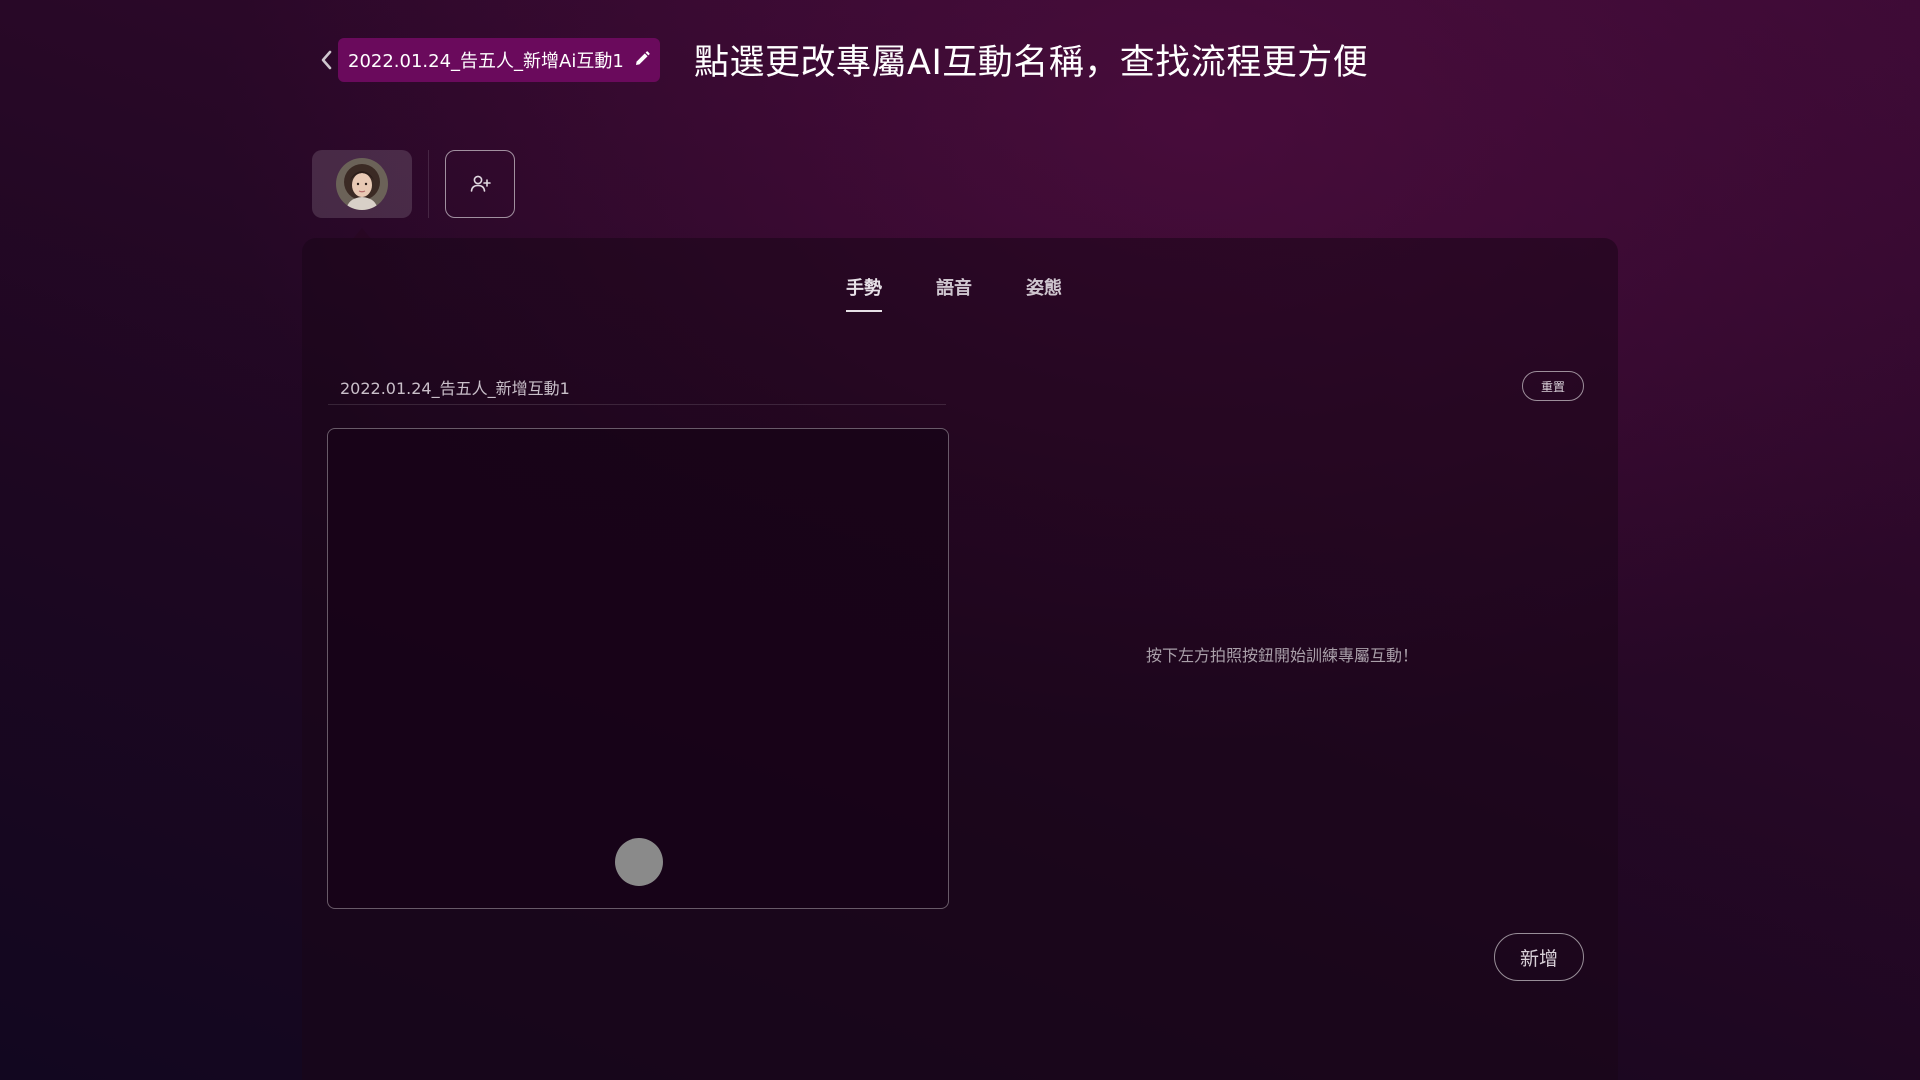  Describe the element at coordinates (864, 293) in the screenshot. I see `tab-gesture: 手勢` at that location.